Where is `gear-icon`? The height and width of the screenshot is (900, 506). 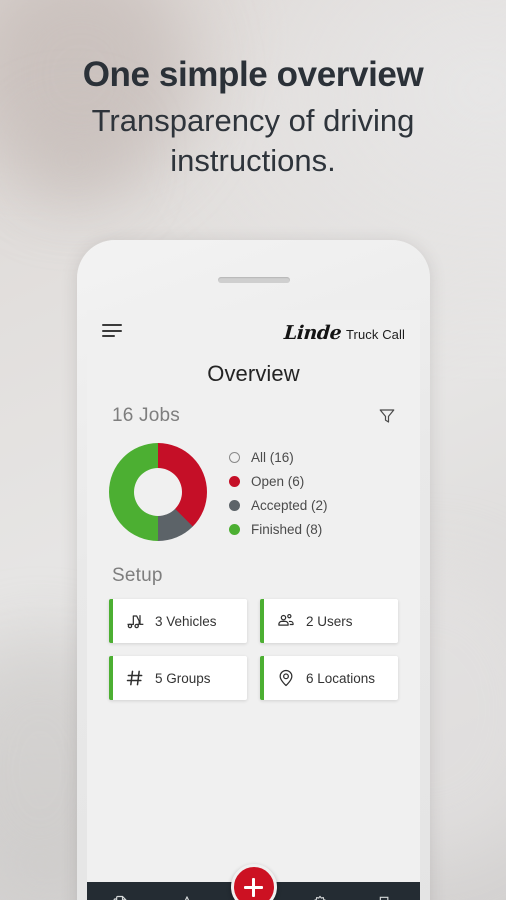 gear-icon is located at coordinates (320, 897).